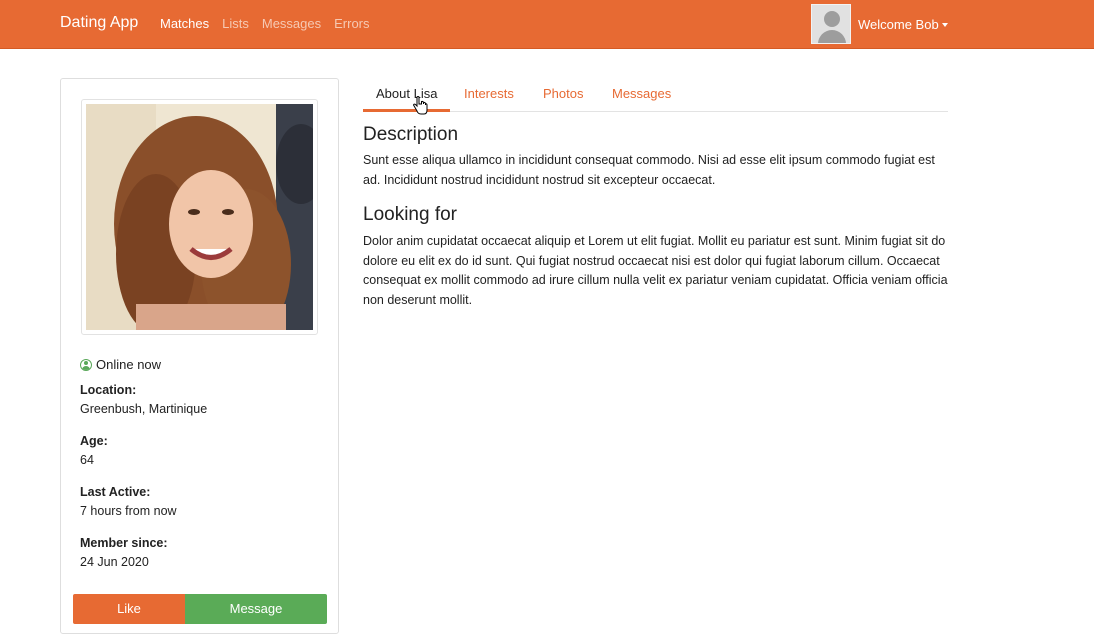  I want to click on active-tab-indicator, so click(406, 110).